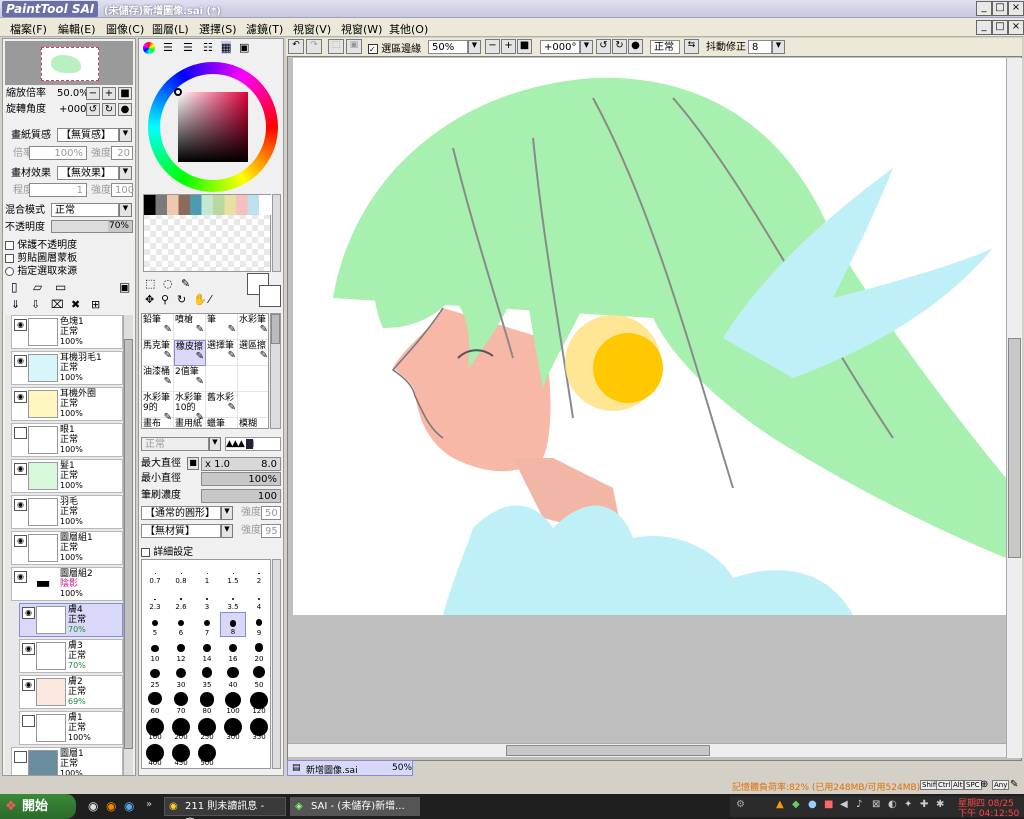 The image size is (1024, 819). I want to click on zoom-in-button: +, so click(109, 93).